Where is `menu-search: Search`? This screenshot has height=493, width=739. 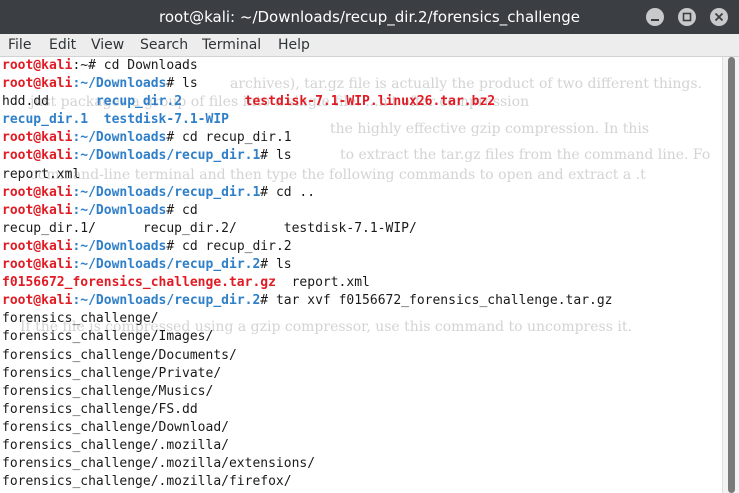
menu-search: Search is located at coordinates (164, 45).